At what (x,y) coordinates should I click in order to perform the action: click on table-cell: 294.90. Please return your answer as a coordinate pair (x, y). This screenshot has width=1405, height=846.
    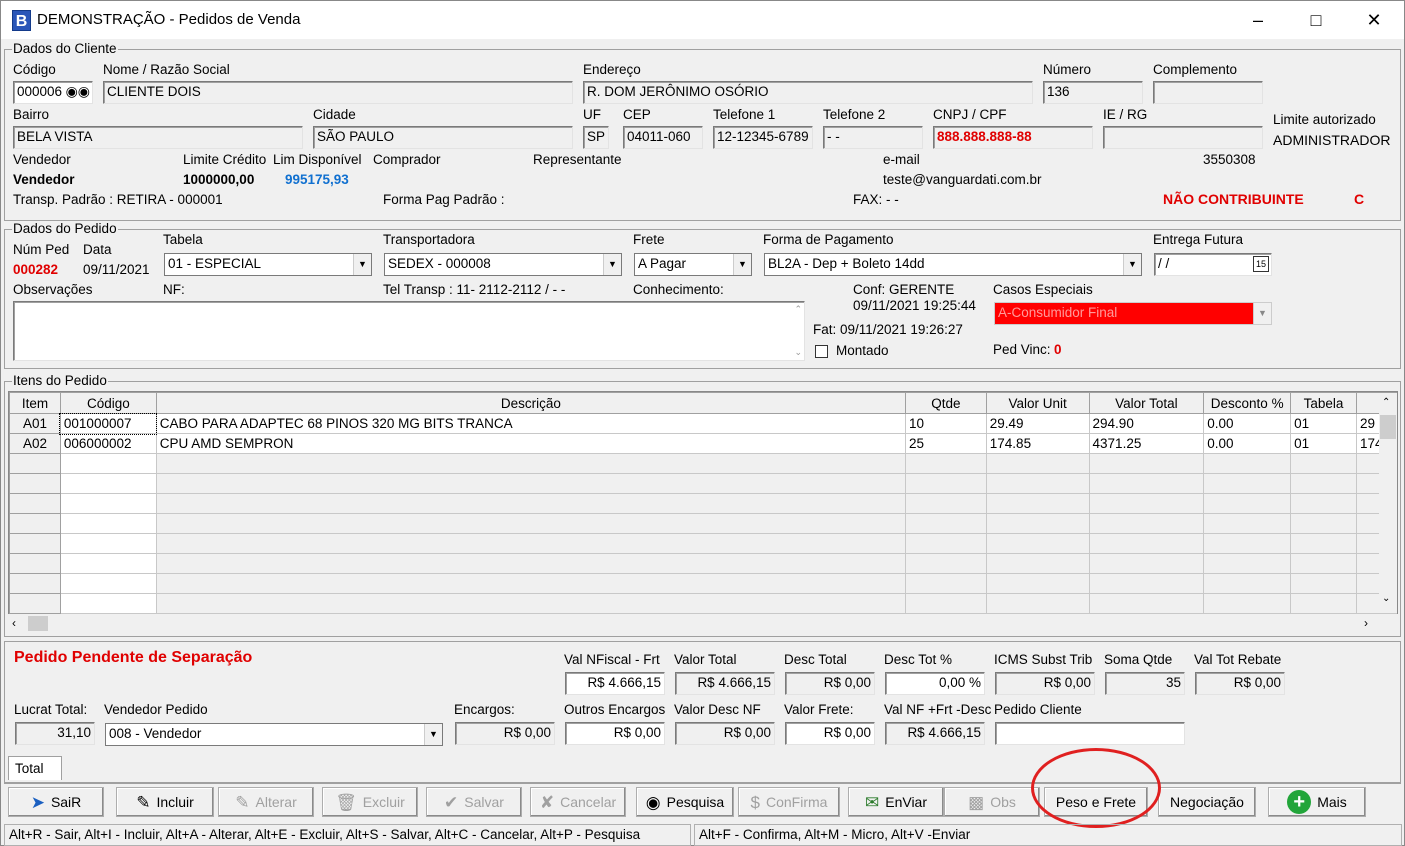
    Looking at the image, I should click on (1146, 423).